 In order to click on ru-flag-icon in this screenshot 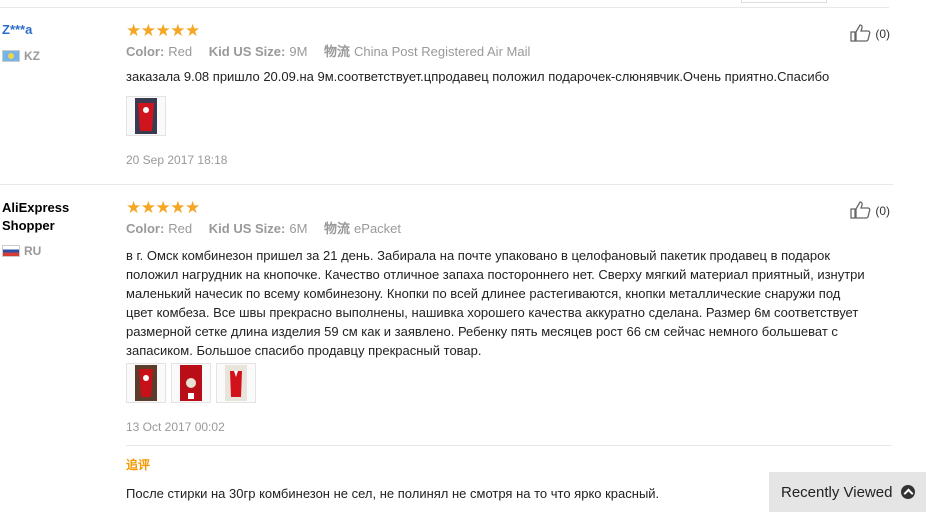, I will do `click(11, 251)`.